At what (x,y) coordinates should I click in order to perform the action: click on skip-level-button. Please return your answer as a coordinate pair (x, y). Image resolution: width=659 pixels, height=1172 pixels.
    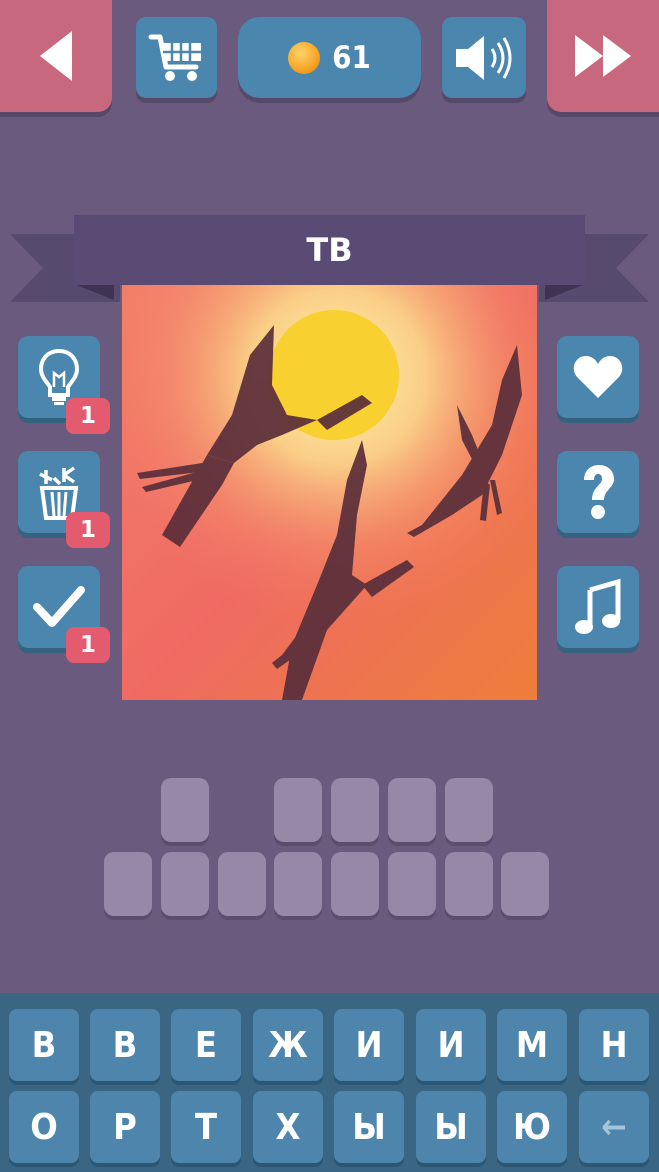
    Looking at the image, I should click on (603, 56).